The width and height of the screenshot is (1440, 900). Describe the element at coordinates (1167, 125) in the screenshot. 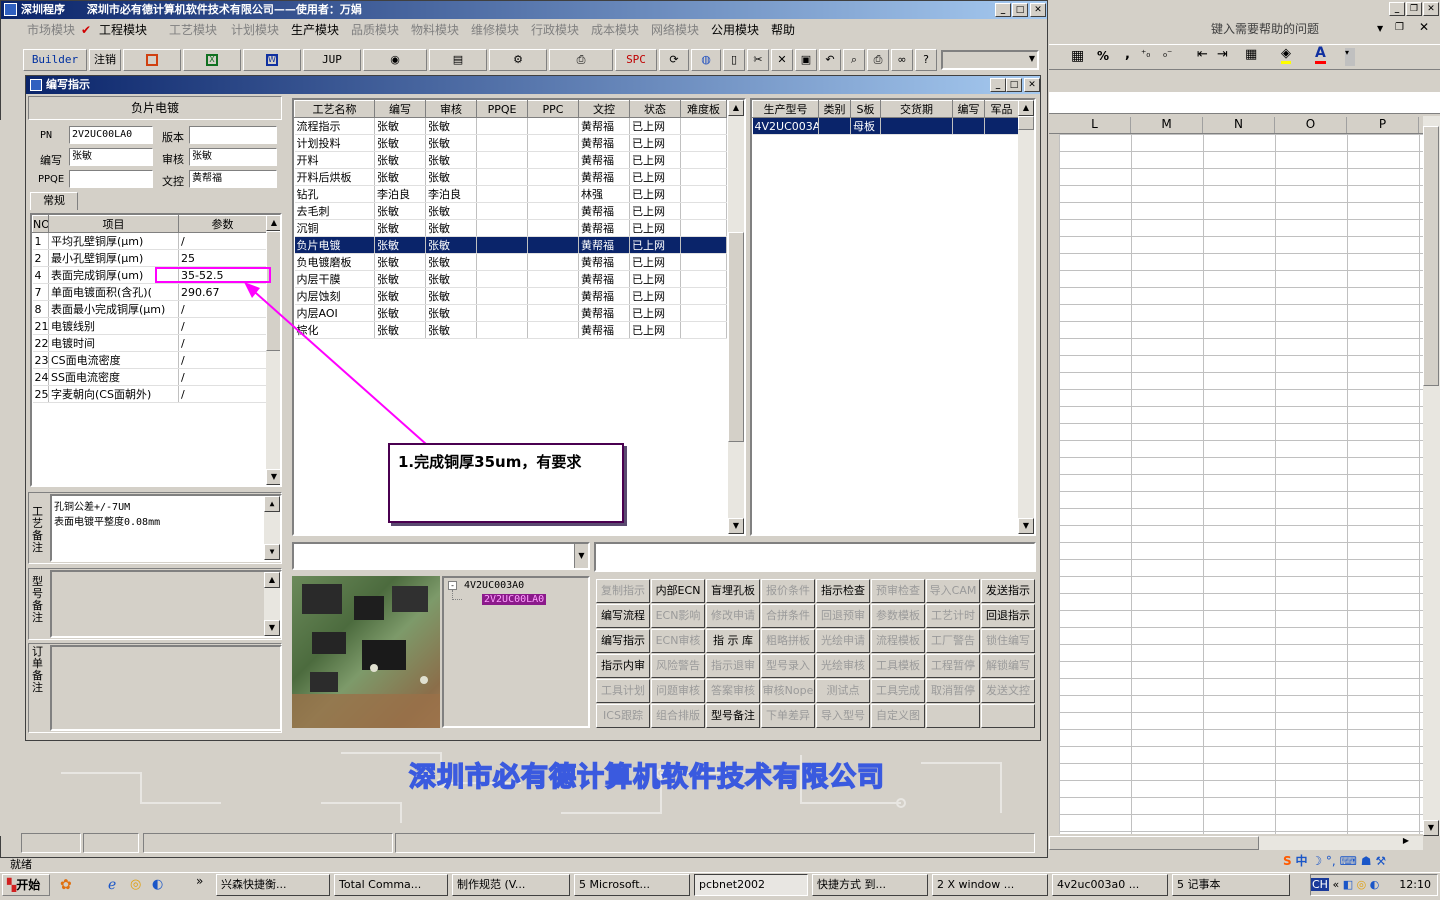

I see `excel-column-header-M: M` at that location.